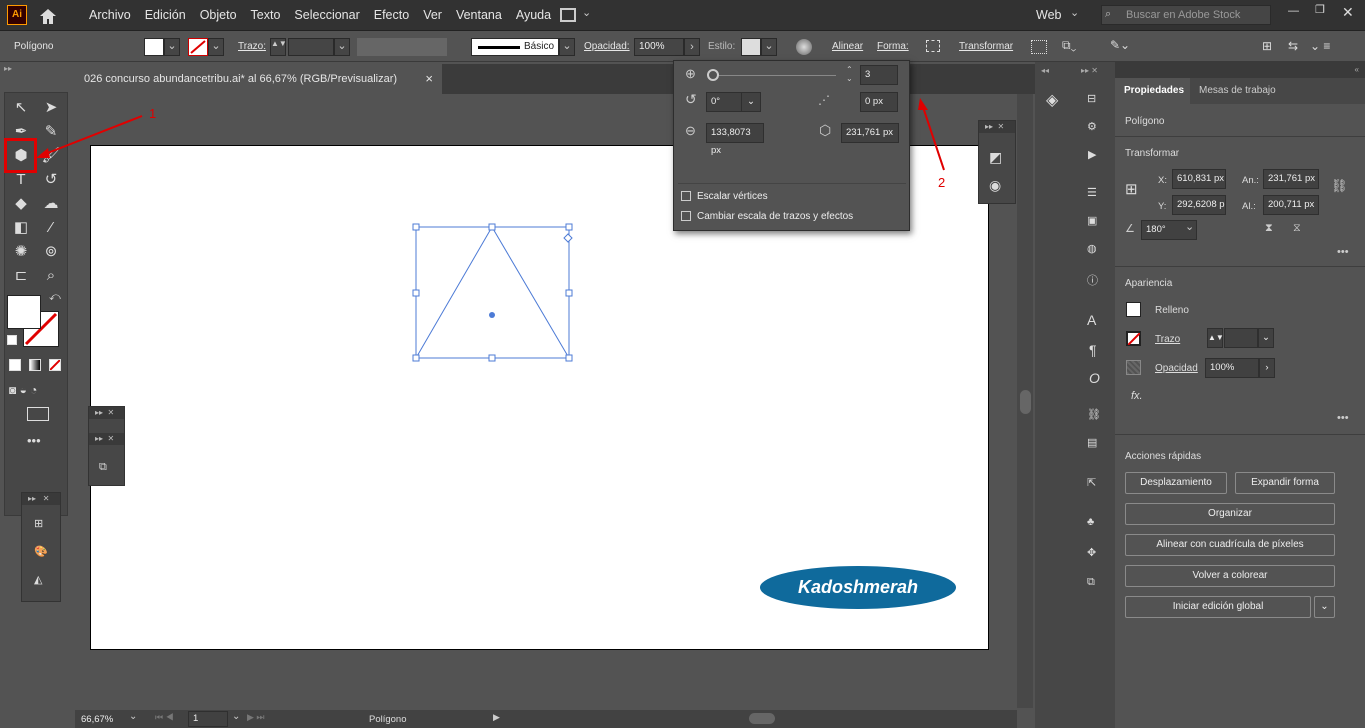 This screenshot has width=1365, height=728. I want to click on distribute-icon: ⇆, so click(1293, 46).